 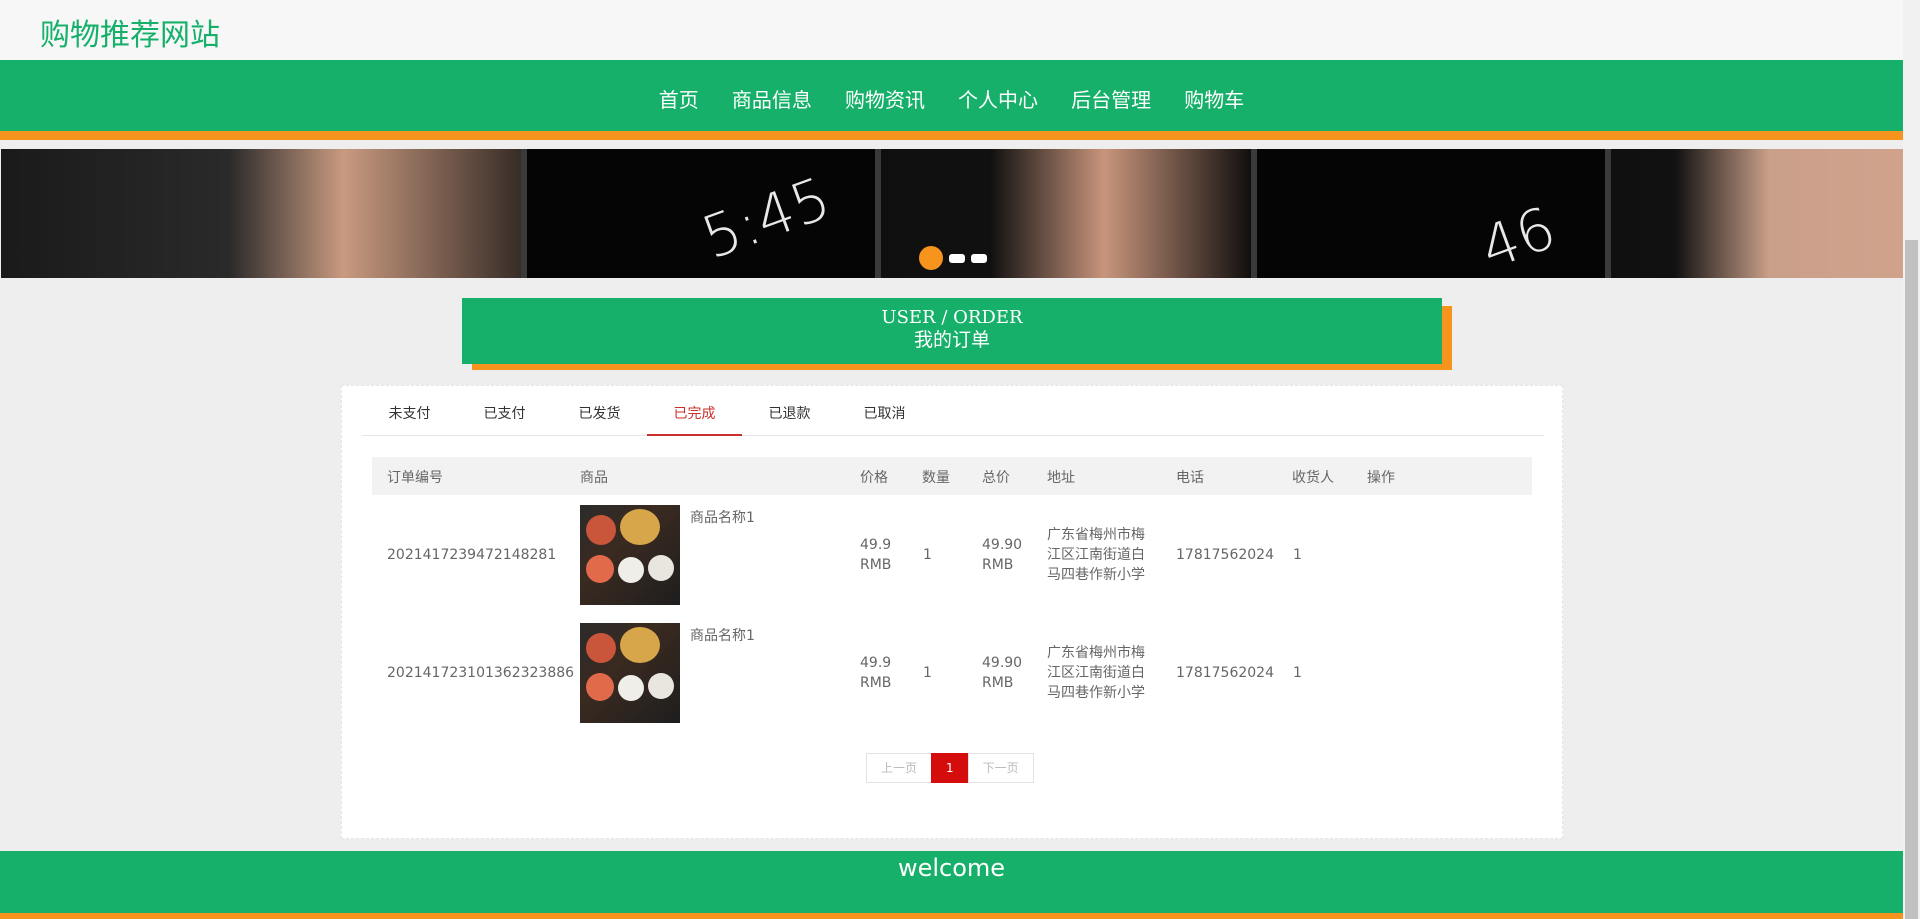 What do you see at coordinates (130, 32) in the screenshot?
I see `site-title: 购物推荐网站` at bounding box center [130, 32].